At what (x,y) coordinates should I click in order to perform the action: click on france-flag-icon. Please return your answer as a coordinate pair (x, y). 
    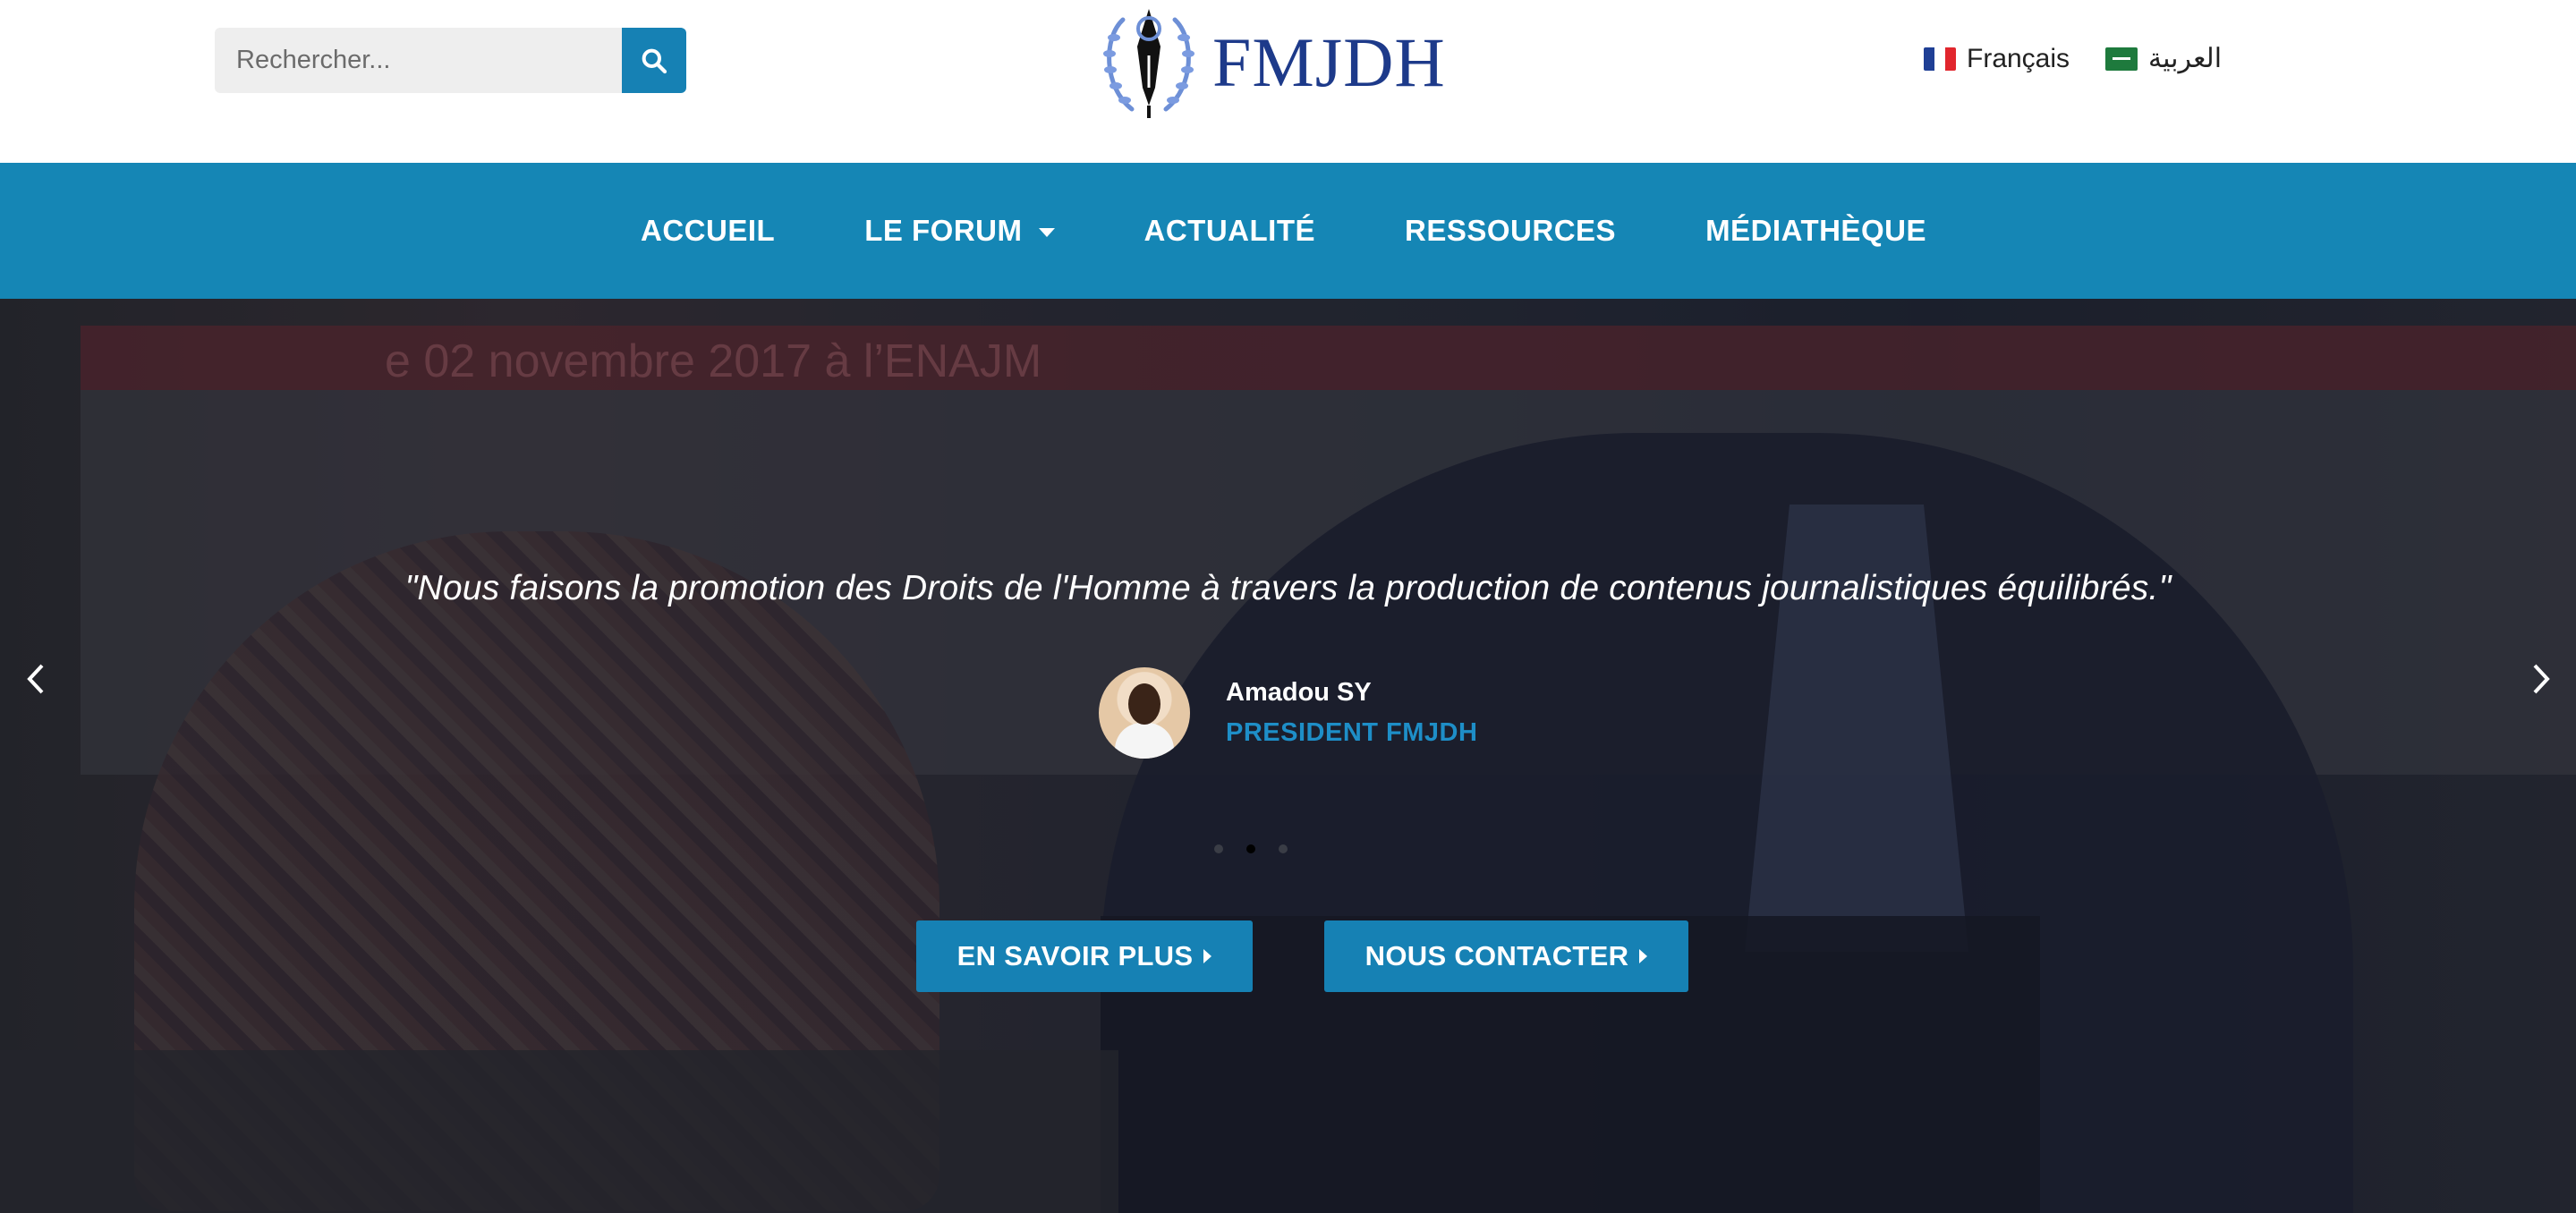
    Looking at the image, I should click on (1940, 59).